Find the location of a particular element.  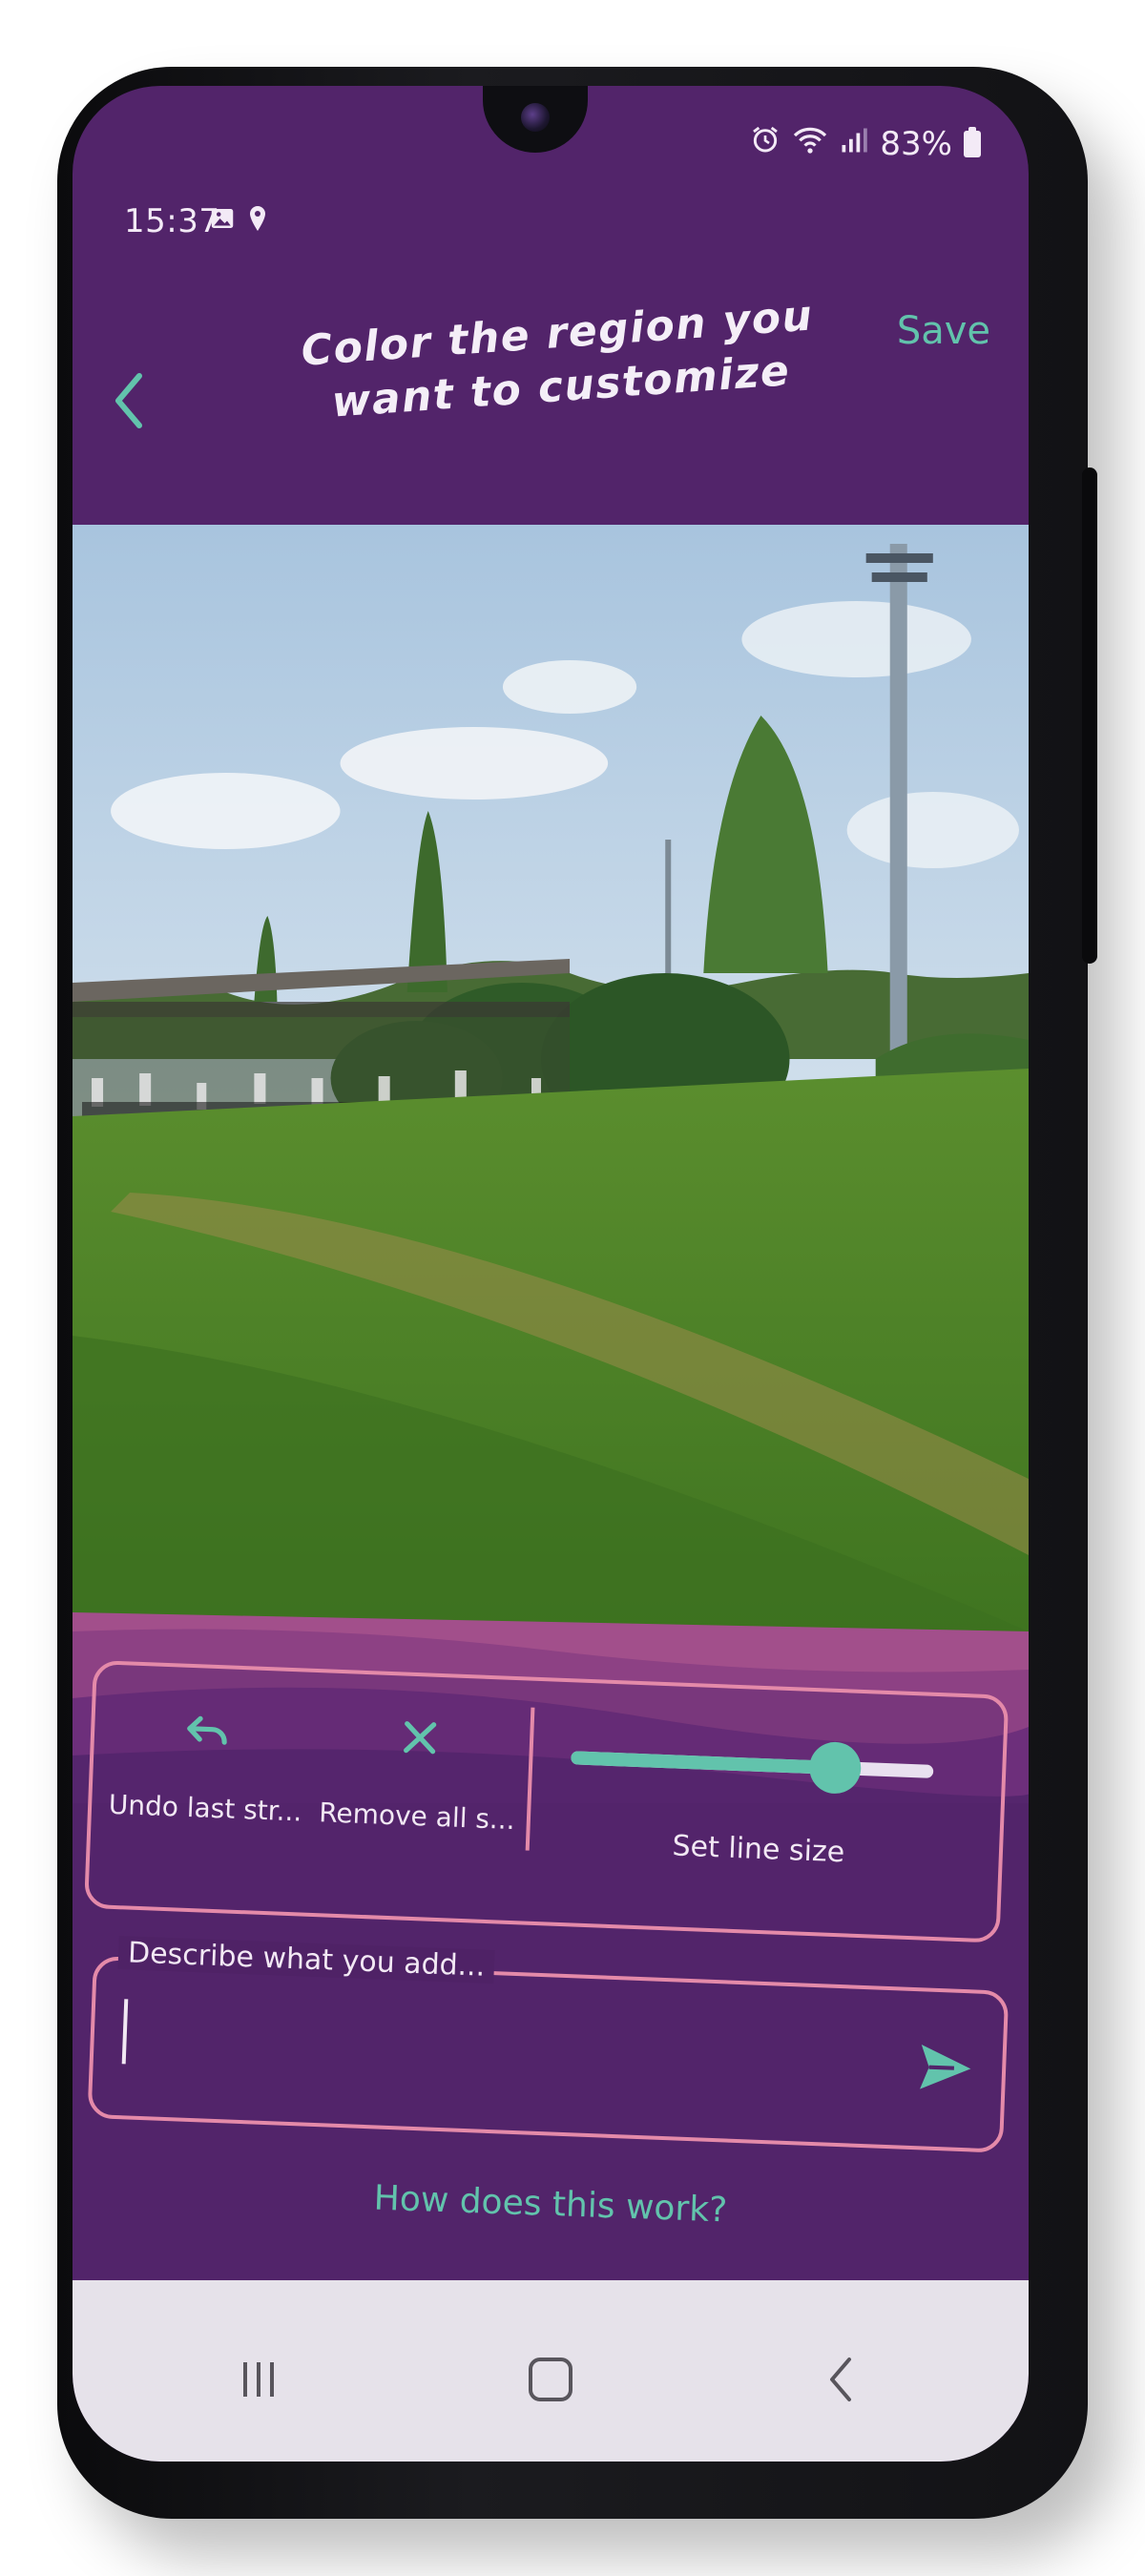

status-time: 15:37 is located at coordinates (172, 221).